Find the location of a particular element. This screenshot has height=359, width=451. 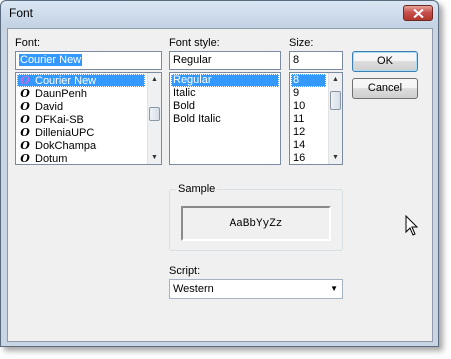

font-label: Font: is located at coordinates (28, 43).